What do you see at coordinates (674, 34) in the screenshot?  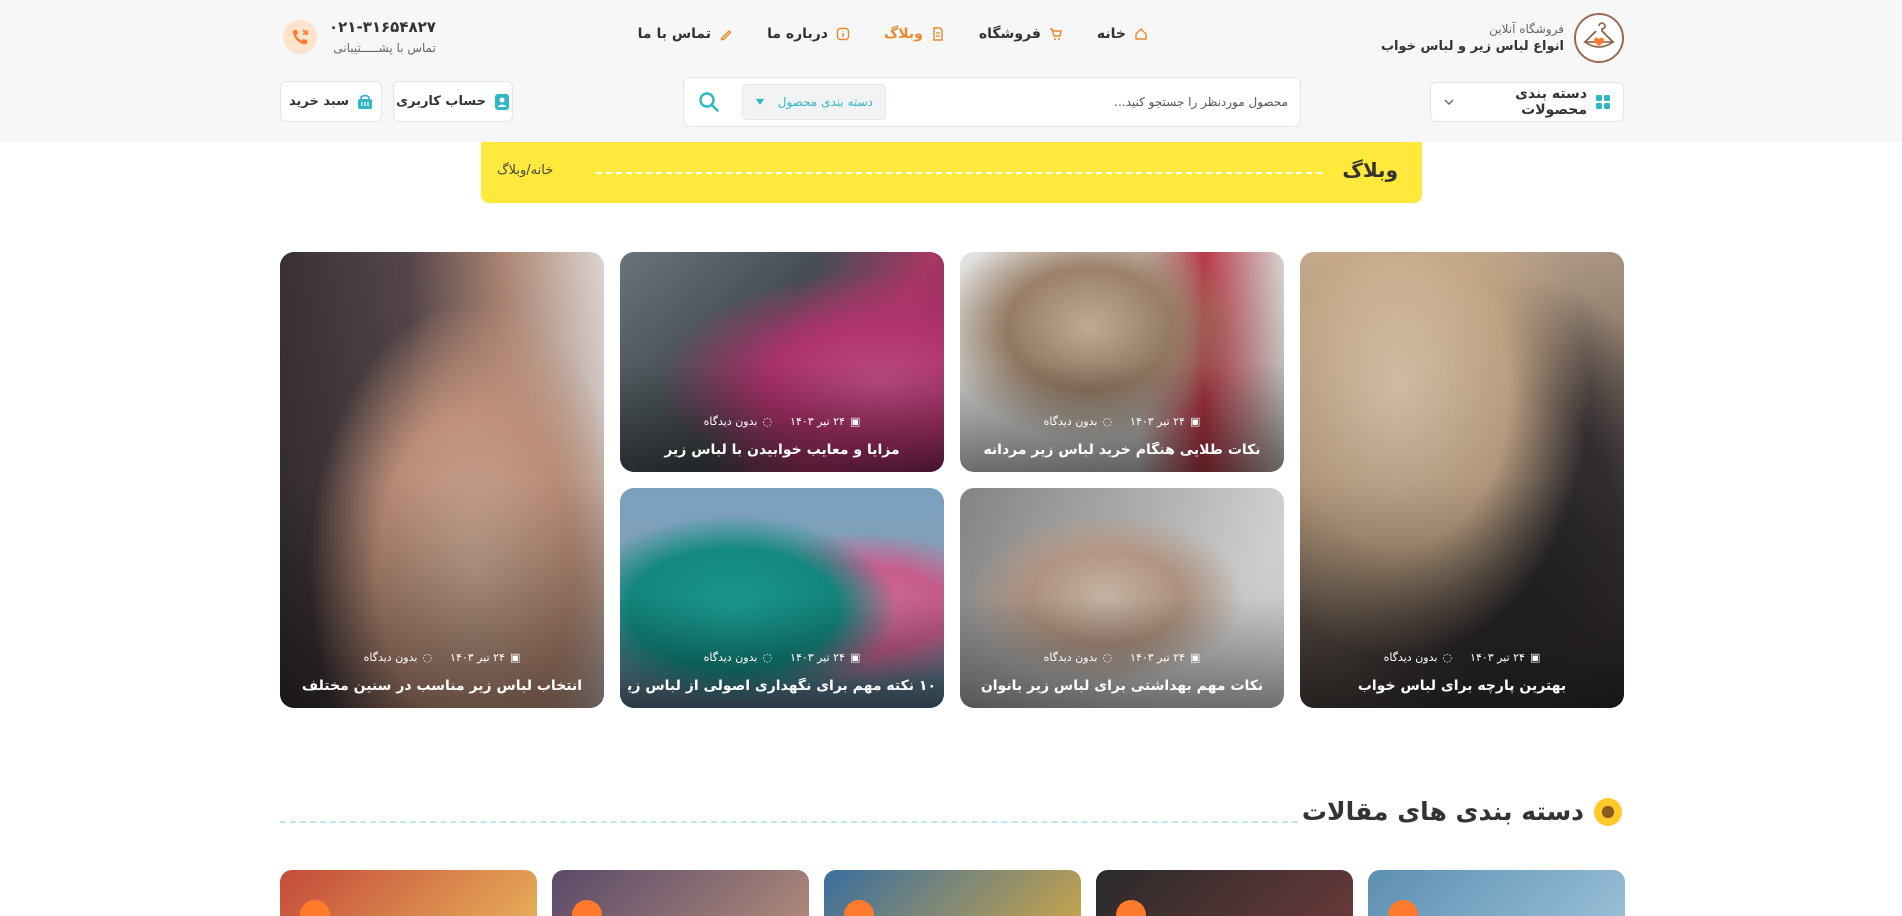 I see `nav-item-label: تماس با ما` at bounding box center [674, 34].